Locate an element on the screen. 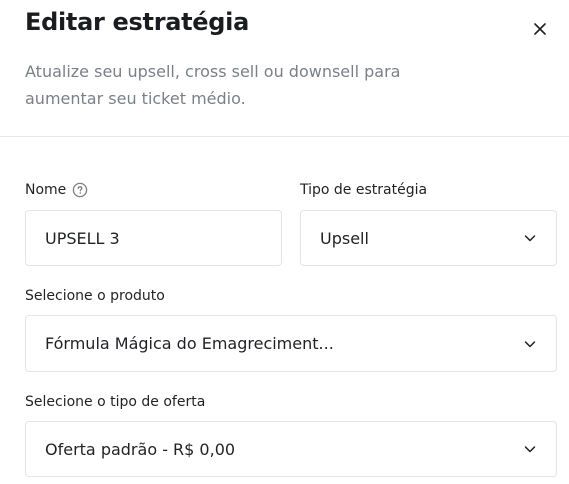  name-label: Nome is located at coordinates (46, 190).